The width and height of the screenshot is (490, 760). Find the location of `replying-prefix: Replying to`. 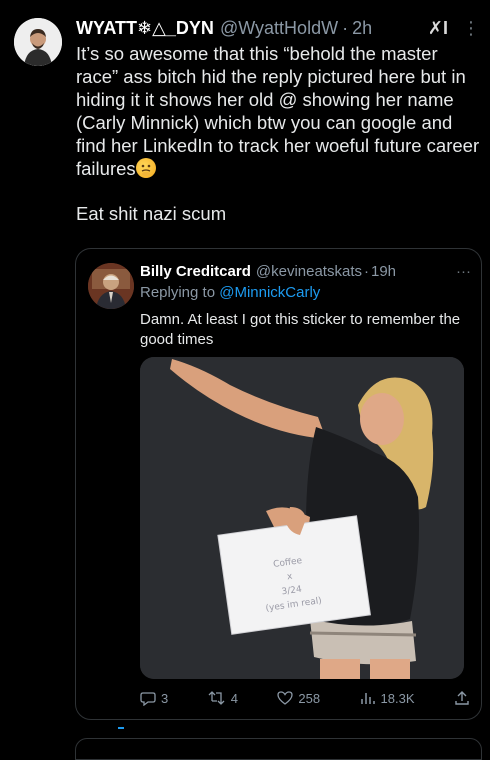

replying-prefix: Replying to is located at coordinates (178, 292).